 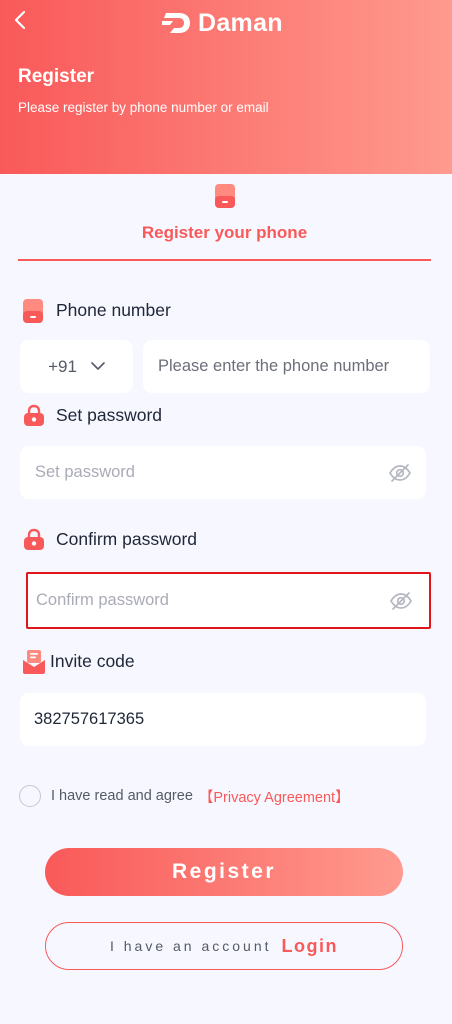 What do you see at coordinates (34, 661) in the screenshot?
I see `invite-icon` at bounding box center [34, 661].